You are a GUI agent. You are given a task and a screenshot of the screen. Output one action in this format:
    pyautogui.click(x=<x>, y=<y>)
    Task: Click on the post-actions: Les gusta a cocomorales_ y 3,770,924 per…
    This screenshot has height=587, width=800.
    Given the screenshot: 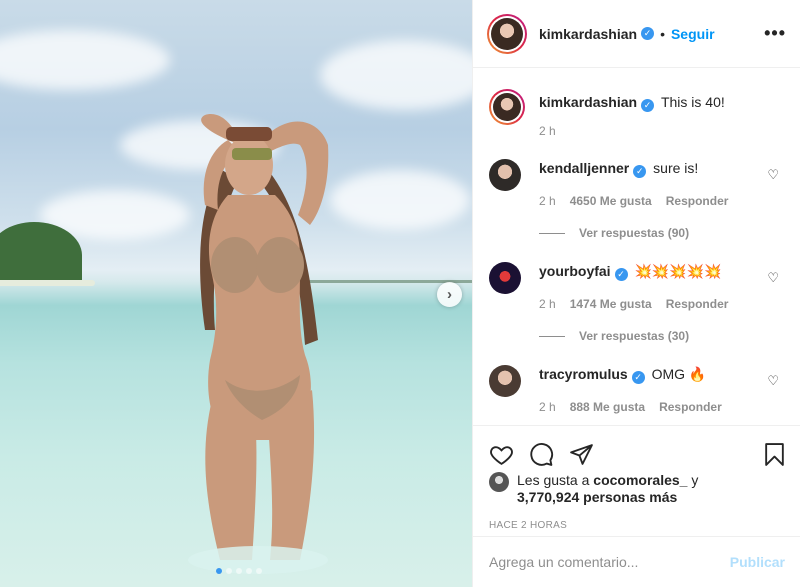 What is the action you would take?
    pyautogui.click(x=636, y=485)
    